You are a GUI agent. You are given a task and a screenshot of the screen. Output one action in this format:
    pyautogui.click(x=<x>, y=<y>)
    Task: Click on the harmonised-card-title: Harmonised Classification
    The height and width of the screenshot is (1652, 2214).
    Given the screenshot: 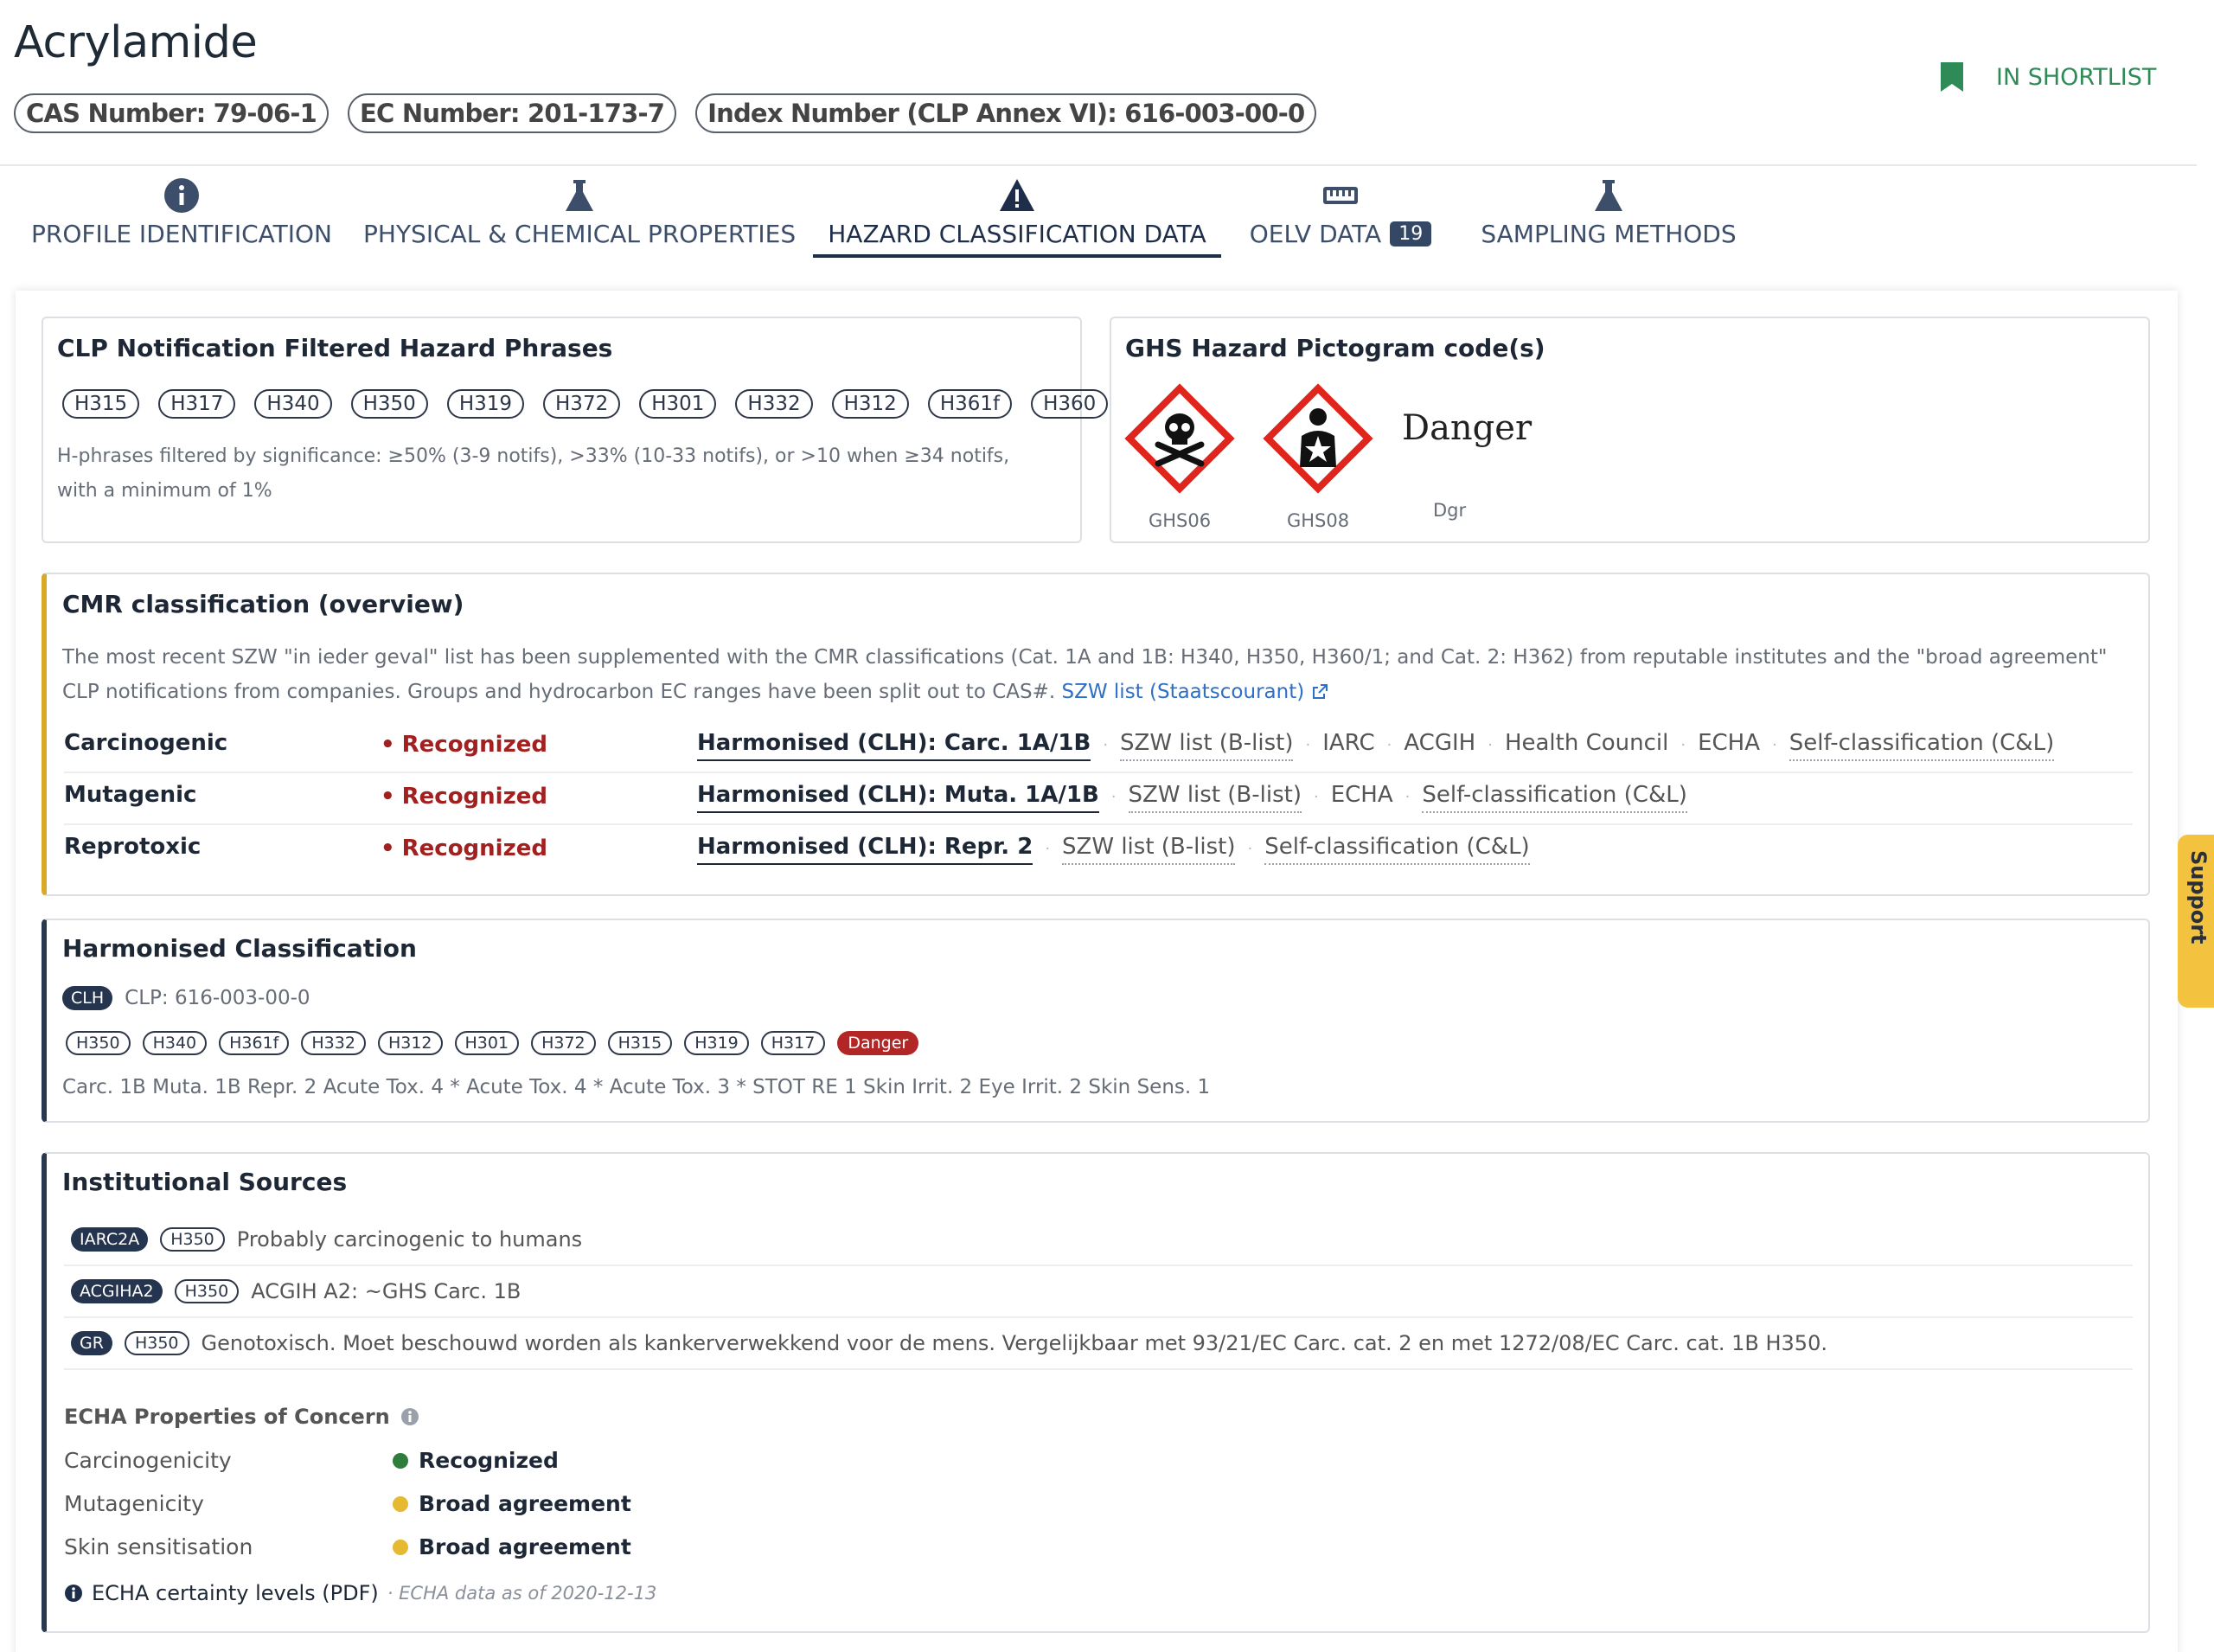 What is the action you would take?
    pyautogui.click(x=239, y=949)
    